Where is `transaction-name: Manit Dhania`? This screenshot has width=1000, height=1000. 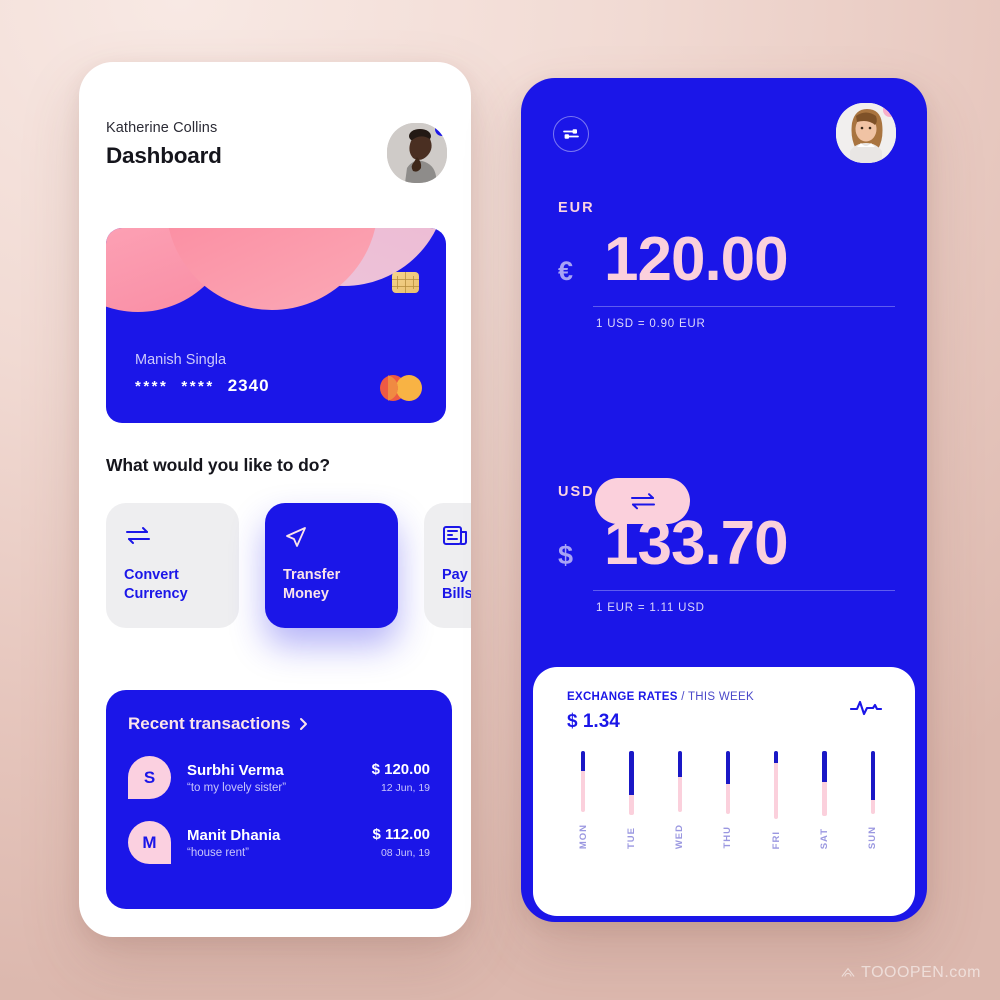
transaction-name: Manit Dhania is located at coordinates (234, 835).